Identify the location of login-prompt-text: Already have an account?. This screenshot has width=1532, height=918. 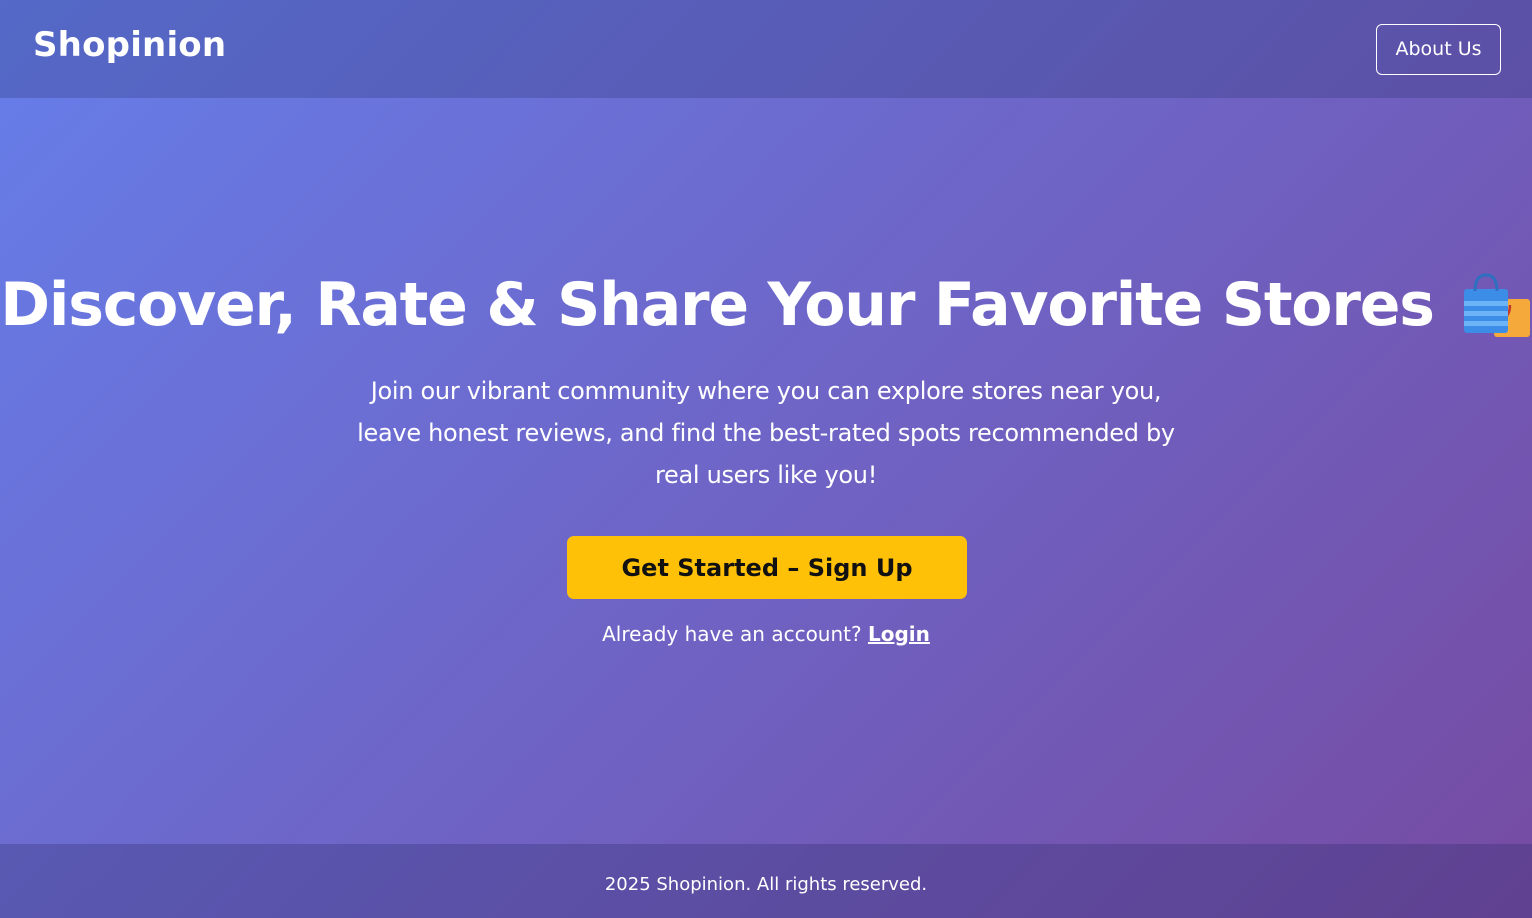
(735, 634).